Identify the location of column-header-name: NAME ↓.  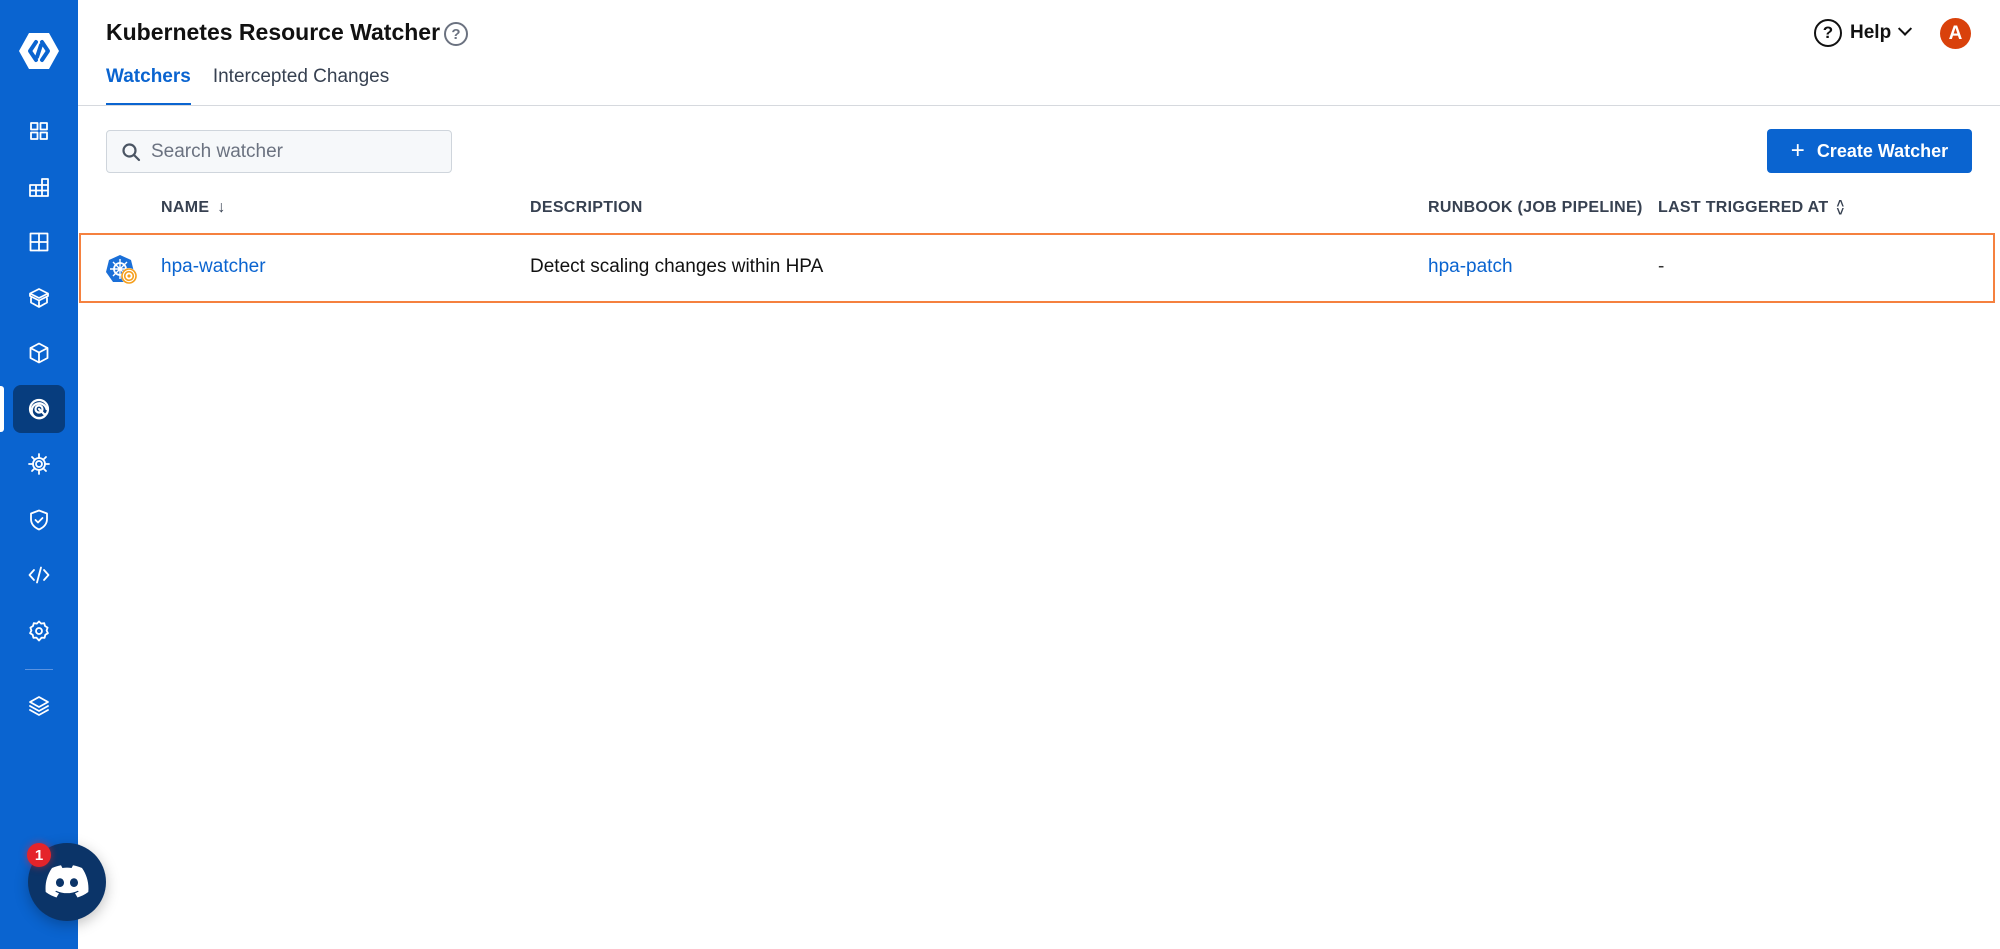
(193, 208).